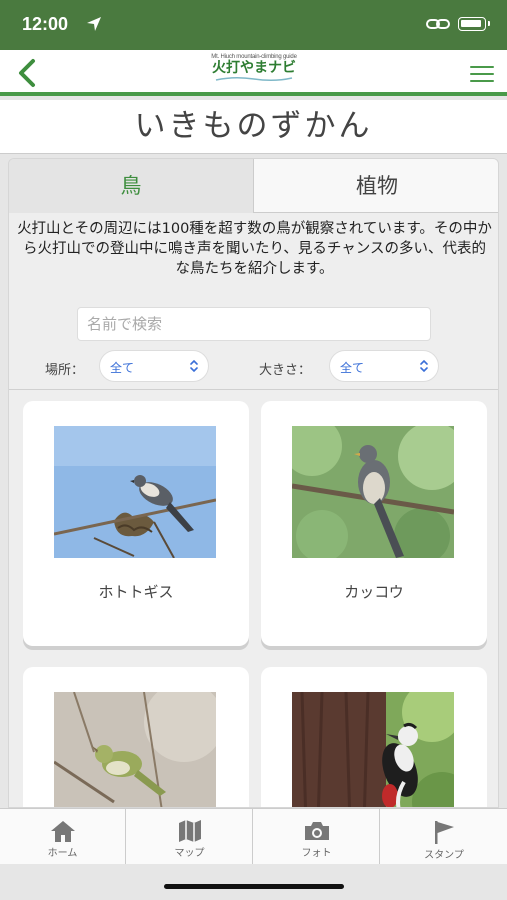 This screenshot has height=900, width=507. I want to click on size-filter-value: 全て, so click(352, 368).